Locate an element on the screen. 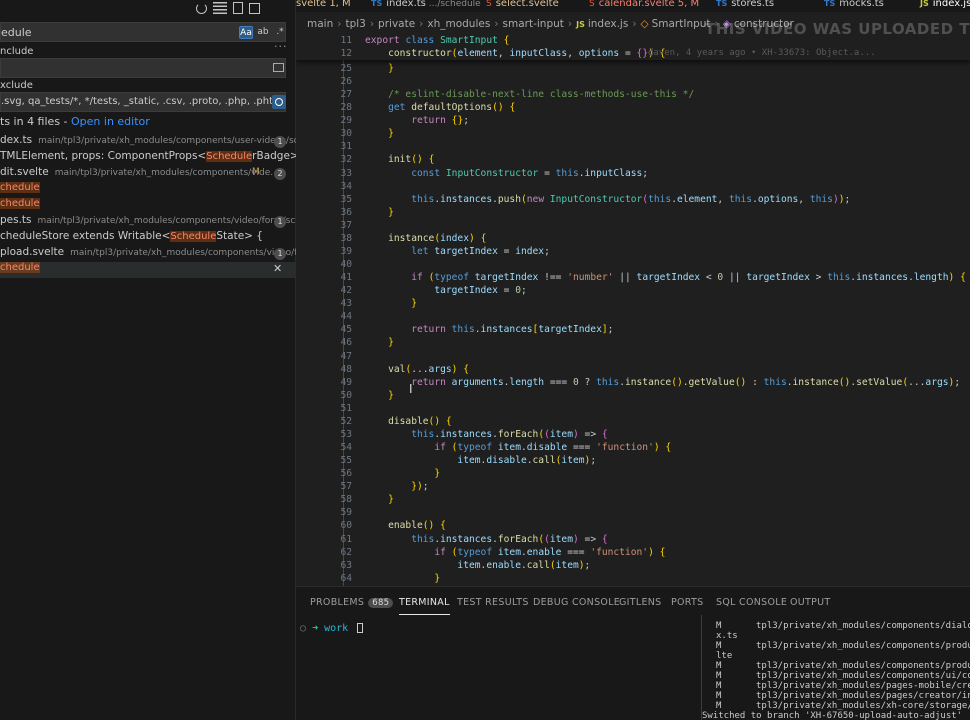 The image size is (970, 720). editor-tab: Sselect.svelte is located at coordinates (522, 6).